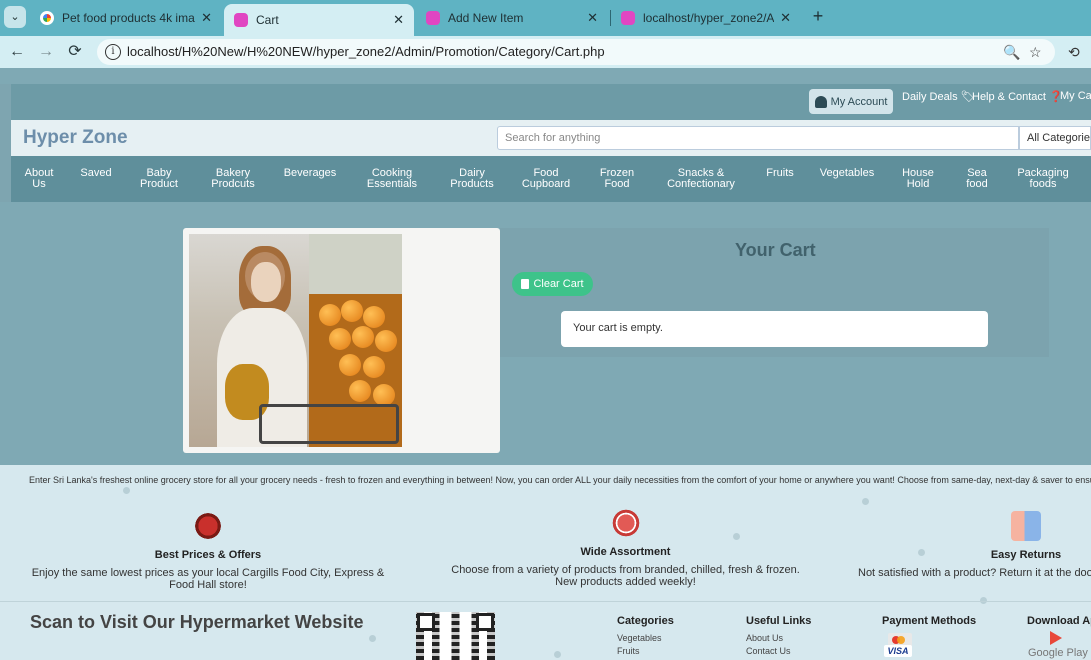  I want to click on cart-title: Your Cart, so click(775, 250).